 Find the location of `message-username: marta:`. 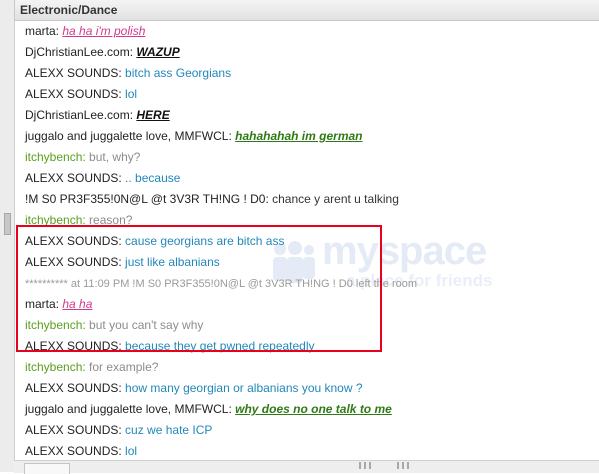

message-username: marta: is located at coordinates (42, 31).